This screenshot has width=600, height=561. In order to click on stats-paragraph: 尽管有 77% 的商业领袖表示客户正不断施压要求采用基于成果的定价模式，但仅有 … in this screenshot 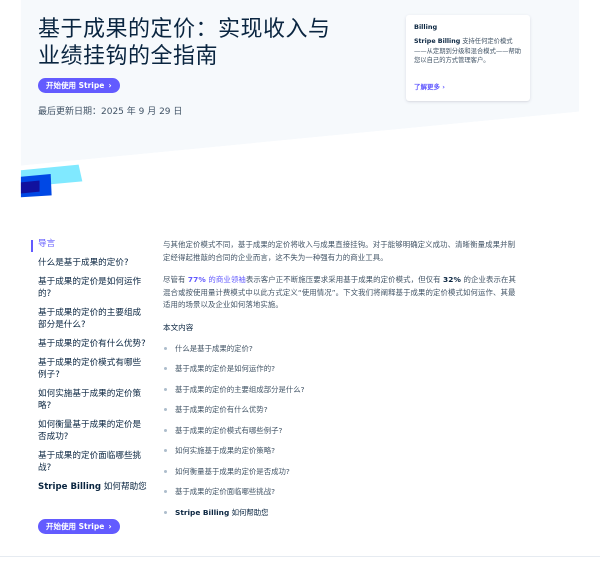, I will do `click(340, 293)`.